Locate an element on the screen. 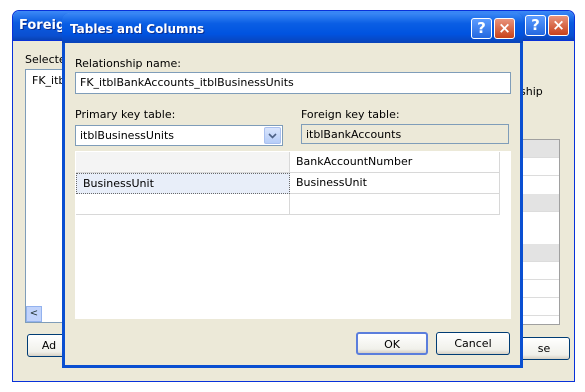 Image resolution: width=585 pixels, height=392 pixels. table-row: BusinessUnit BusinessUnit is located at coordinates (288, 183).